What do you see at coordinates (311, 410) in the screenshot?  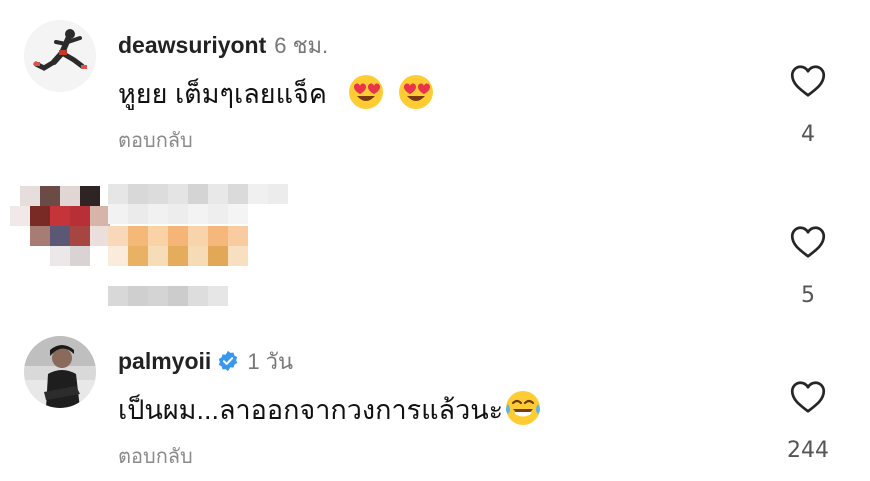 I see `comment-text-body: เป็นผม...ลาออกจากวงการแล้วนะ` at bounding box center [311, 410].